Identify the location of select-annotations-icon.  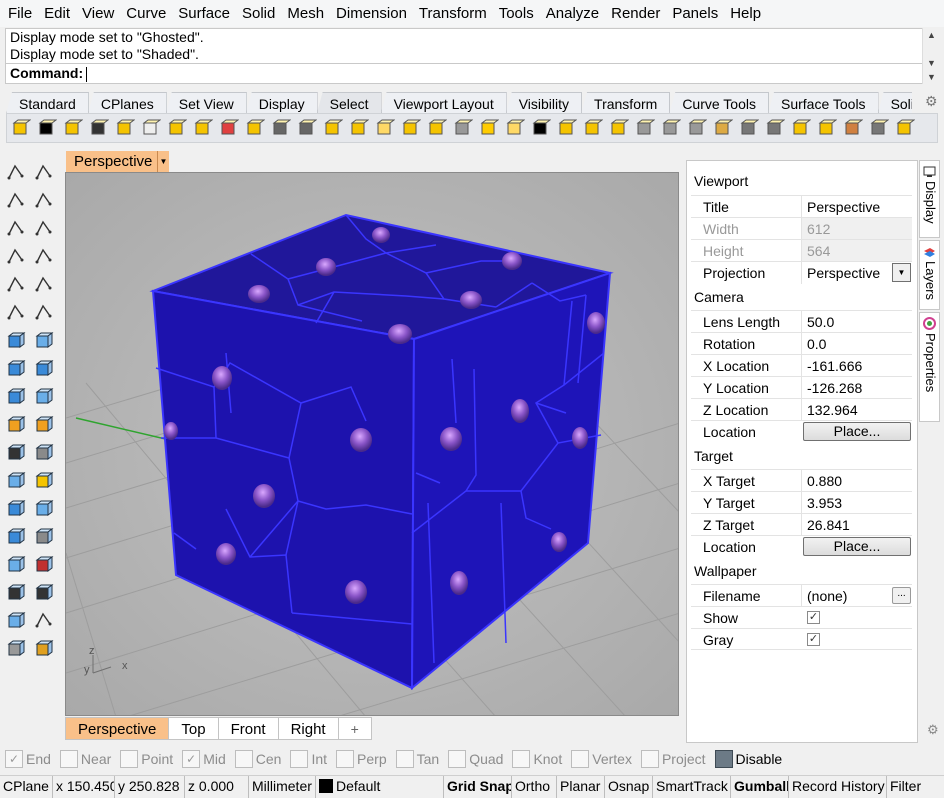
(359, 128).